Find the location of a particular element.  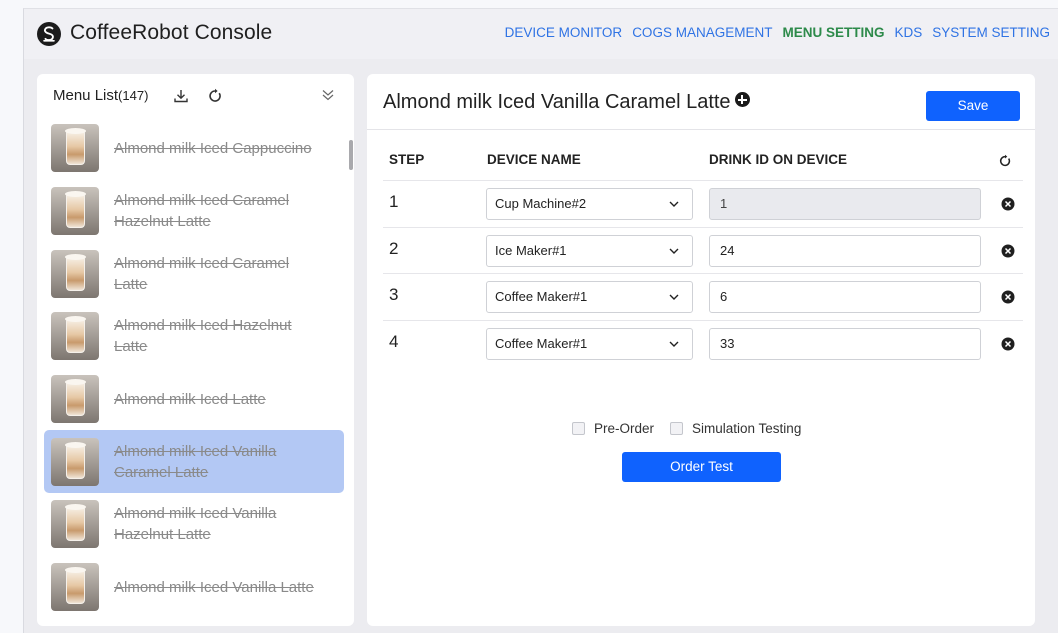

device-select-value: Cup Machine#2 is located at coordinates (541, 203).